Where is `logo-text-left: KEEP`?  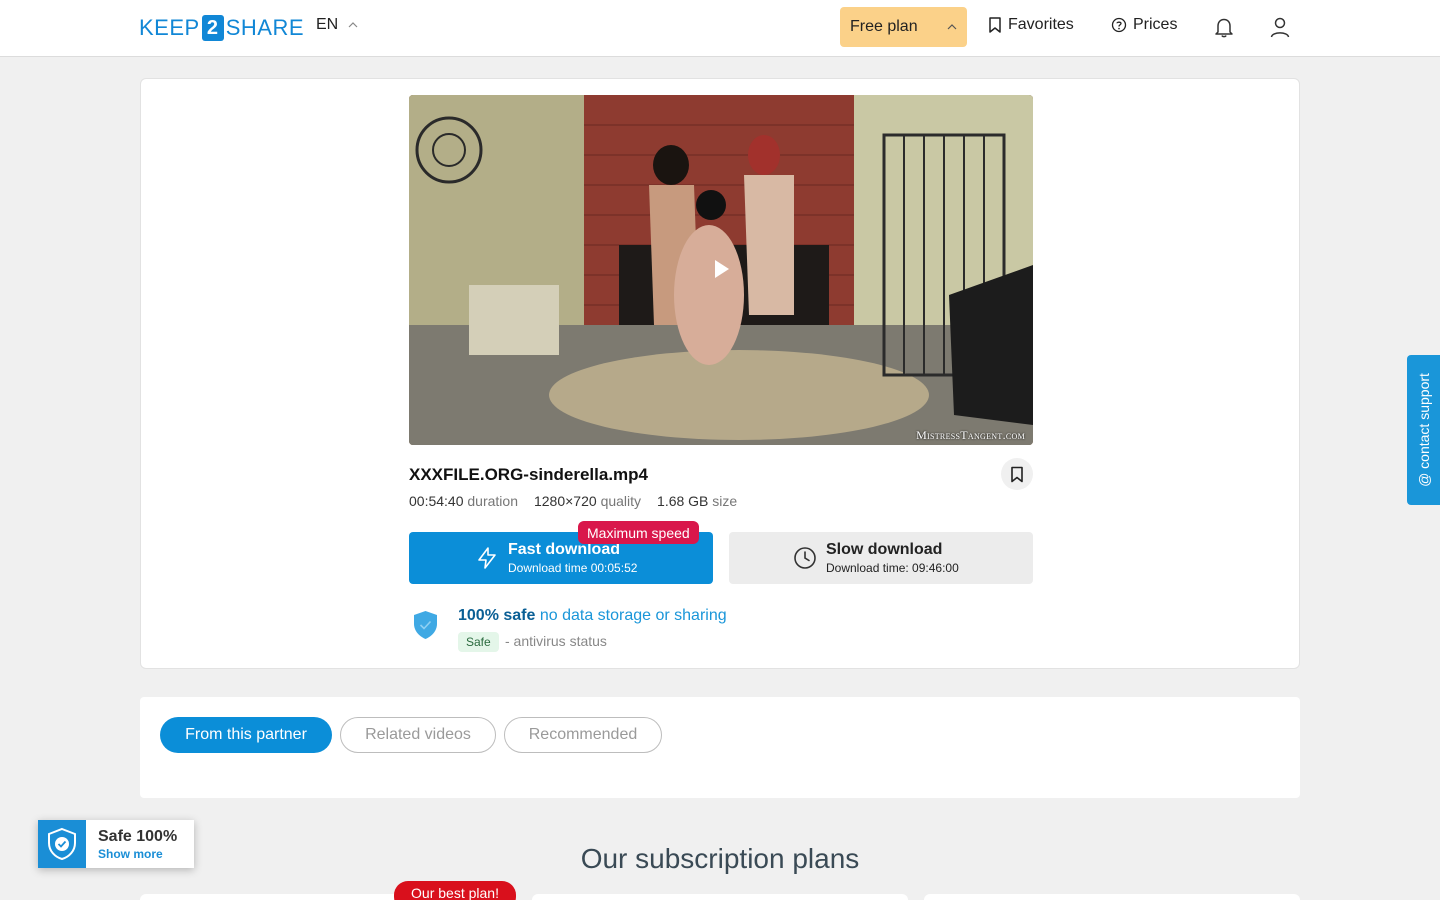 logo-text-left: KEEP is located at coordinates (169, 27).